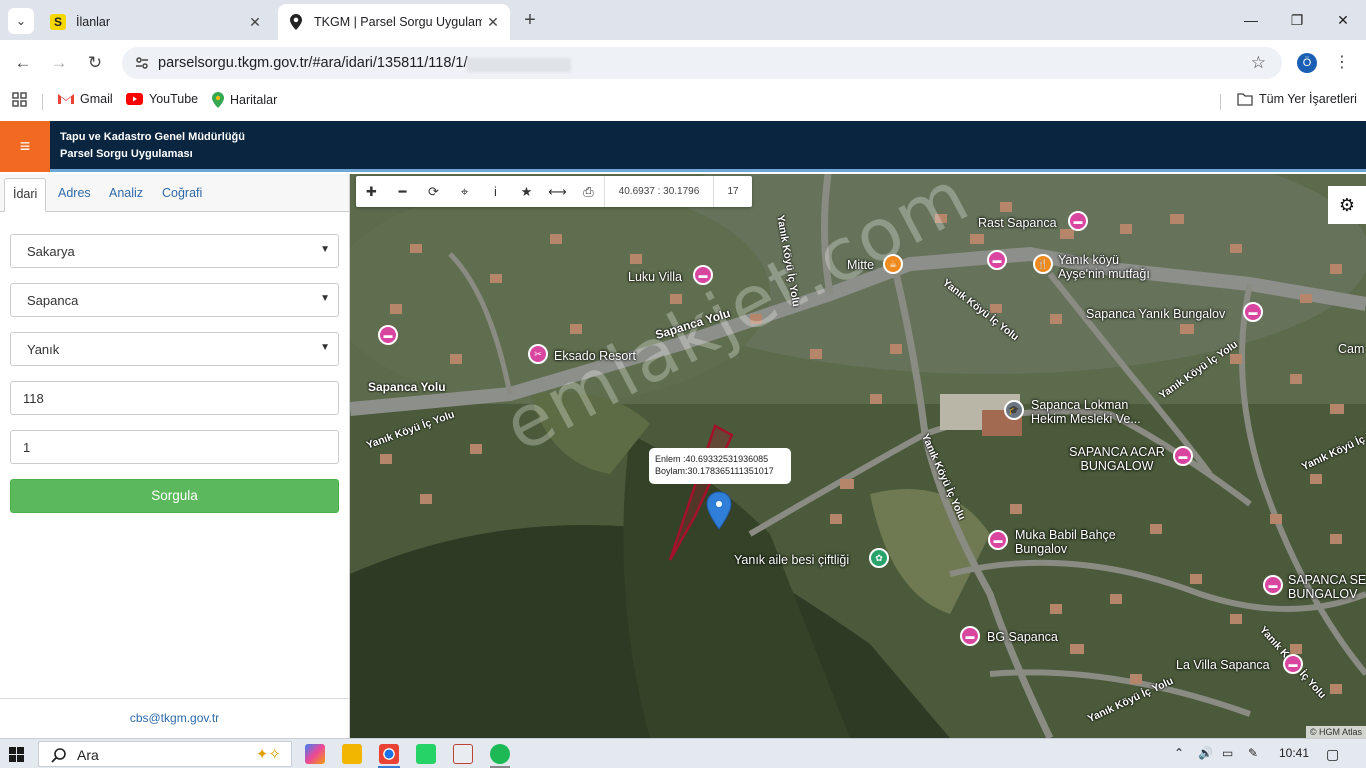 The width and height of the screenshot is (1366, 768). I want to click on apps-grid-icon, so click(19, 99).